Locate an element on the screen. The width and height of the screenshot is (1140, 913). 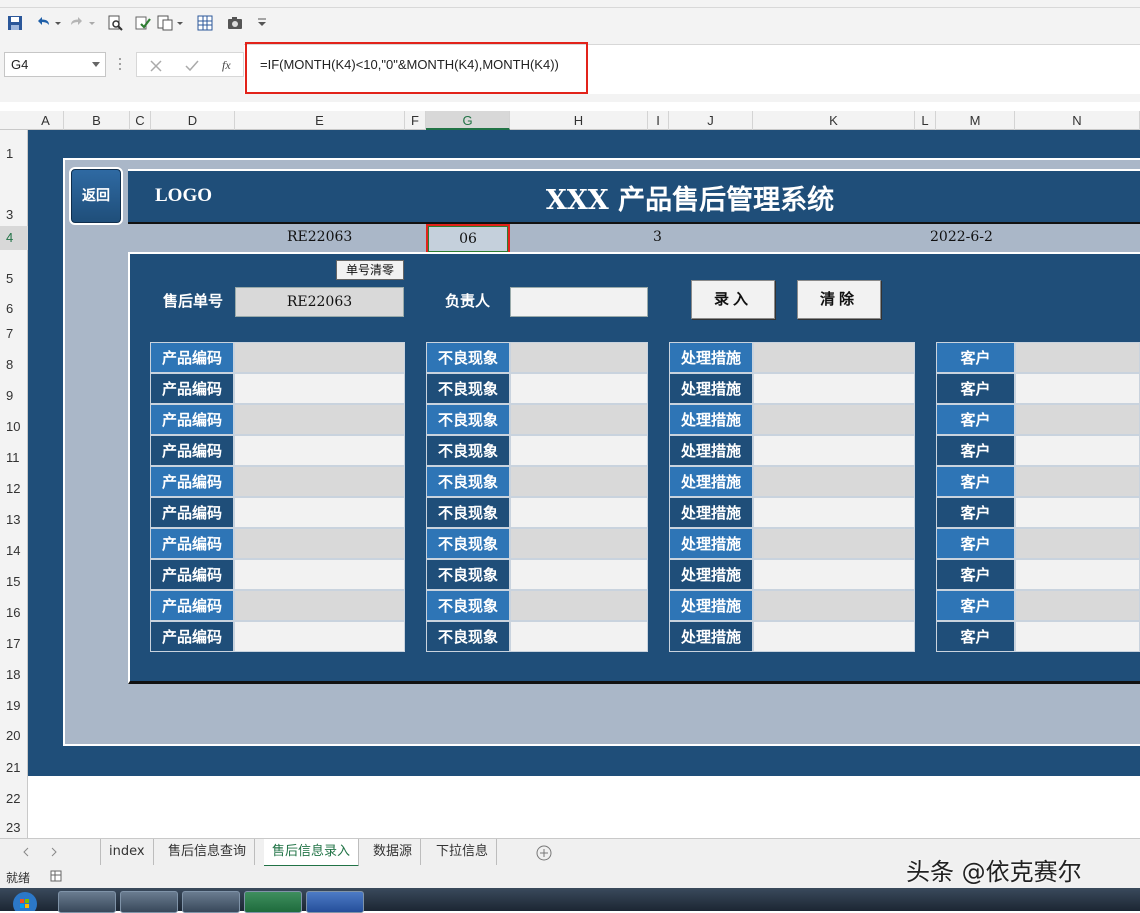
row-header: 7 is located at coordinates (14, 333).